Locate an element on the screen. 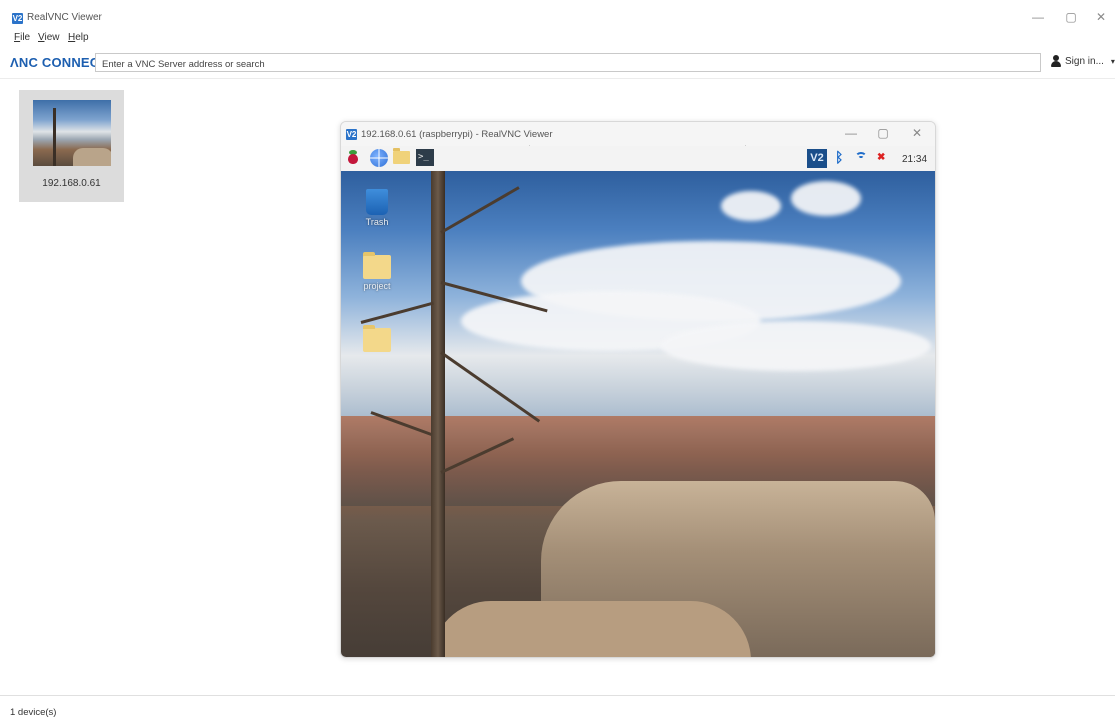 This screenshot has height=718, width=1115. status-divider is located at coordinates (557, 695).